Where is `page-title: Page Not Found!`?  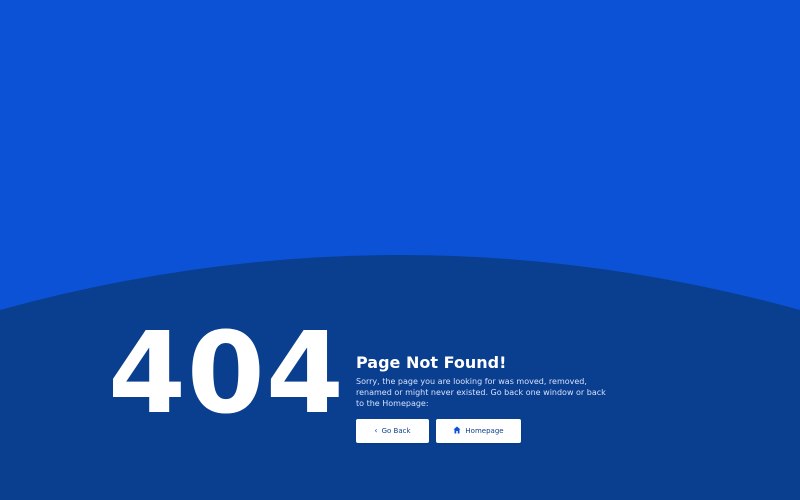 page-title: Page Not Found! is located at coordinates (431, 362).